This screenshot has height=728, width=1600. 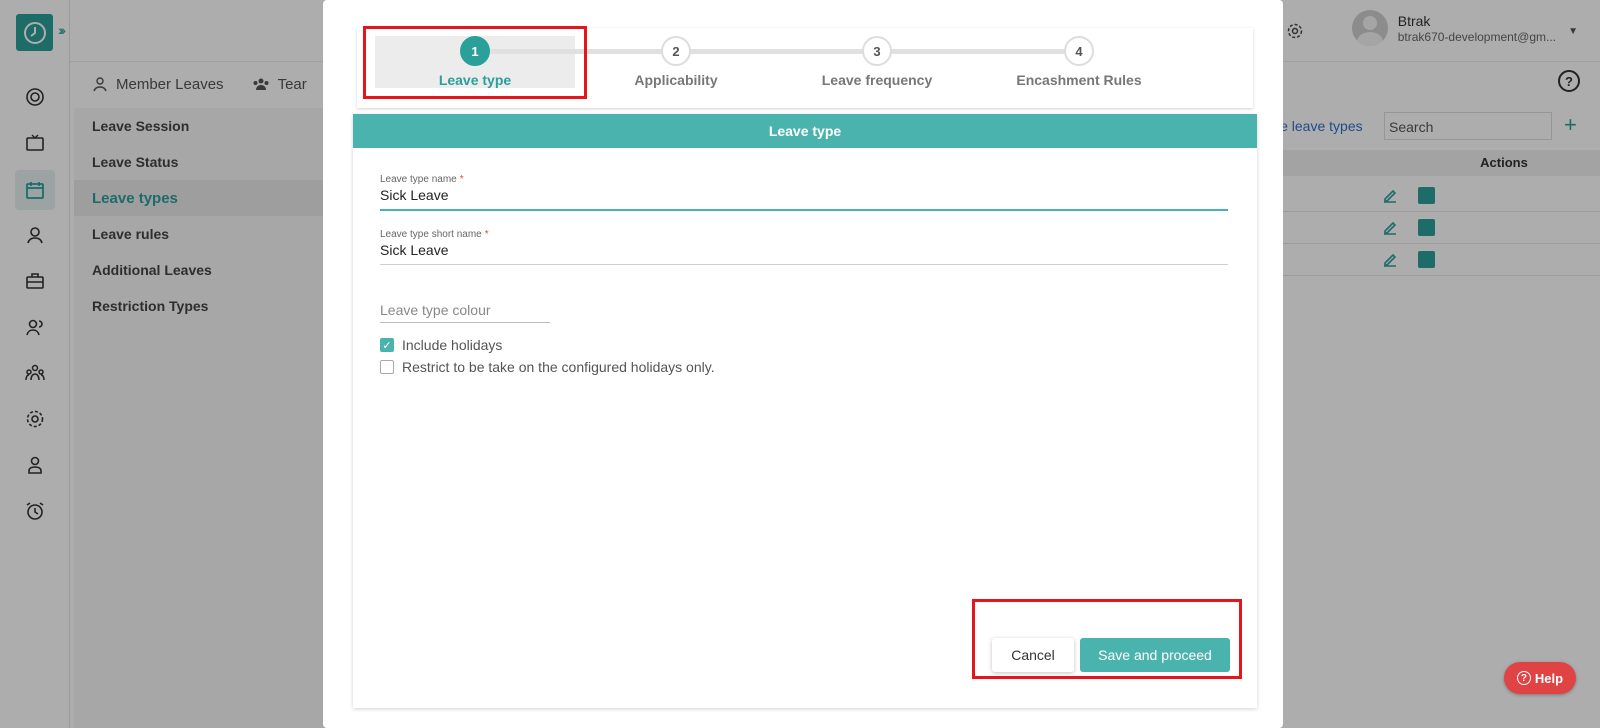 I want to click on leave-type-name-field: Leave type name * Sick Leave, so click(x=804, y=192).